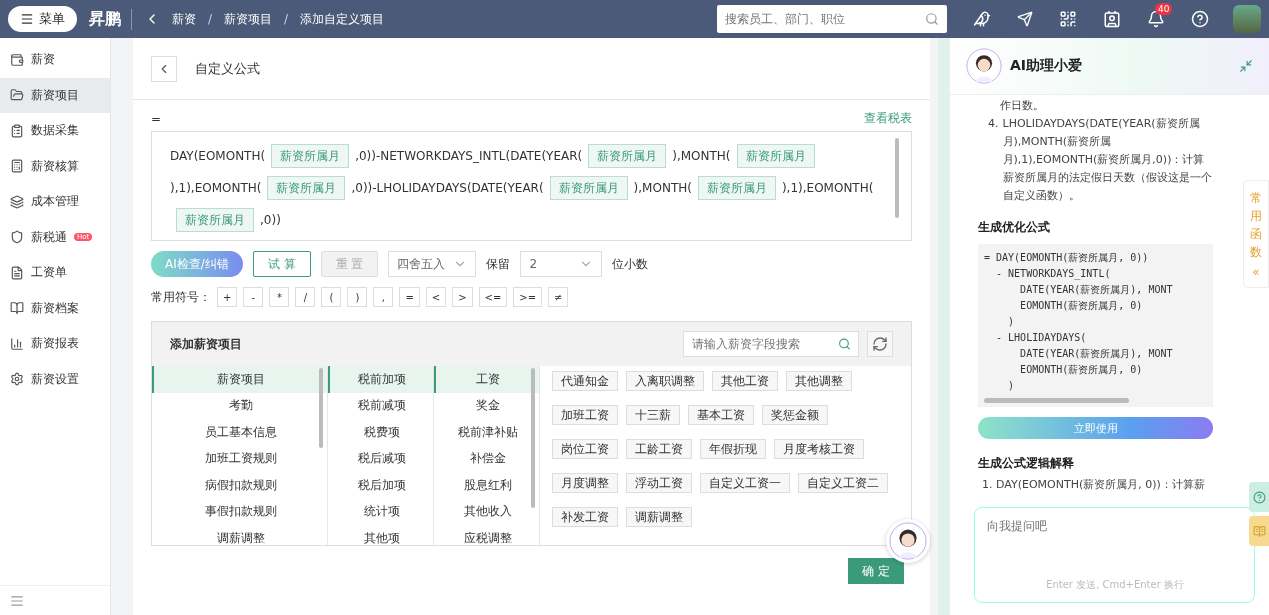 This screenshot has width=1269, height=615. Describe the element at coordinates (486, 405) in the screenshot. I see `category-item: 奖金` at that location.